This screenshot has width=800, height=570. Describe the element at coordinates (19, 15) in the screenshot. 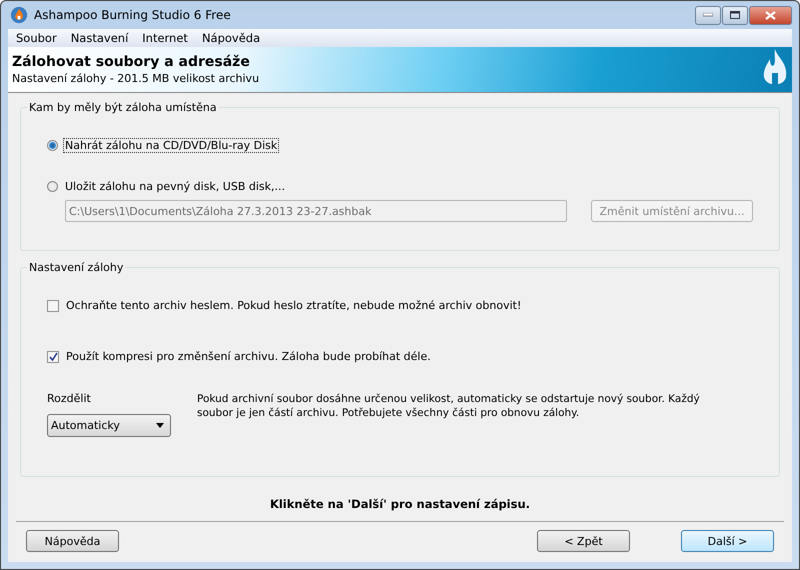

I see `flame-icon` at that location.